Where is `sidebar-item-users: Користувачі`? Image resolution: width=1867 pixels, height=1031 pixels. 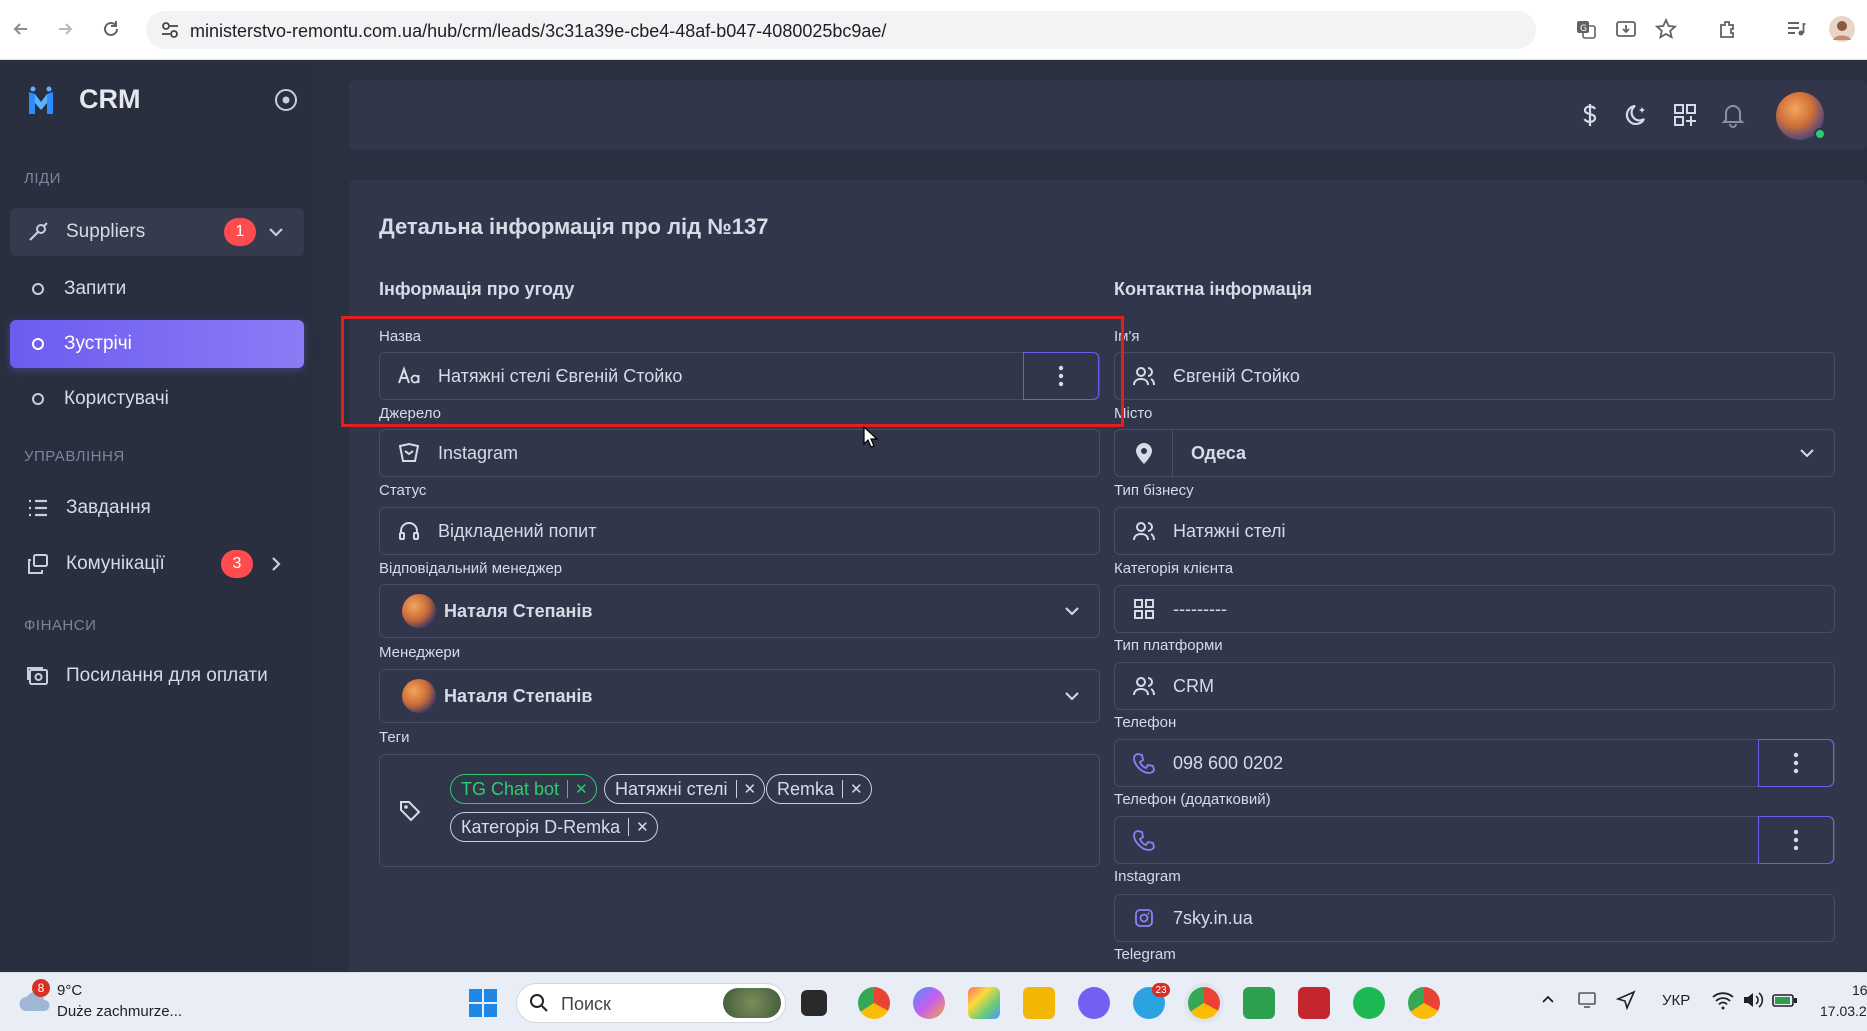 sidebar-item-users: Користувачі is located at coordinates (157, 399).